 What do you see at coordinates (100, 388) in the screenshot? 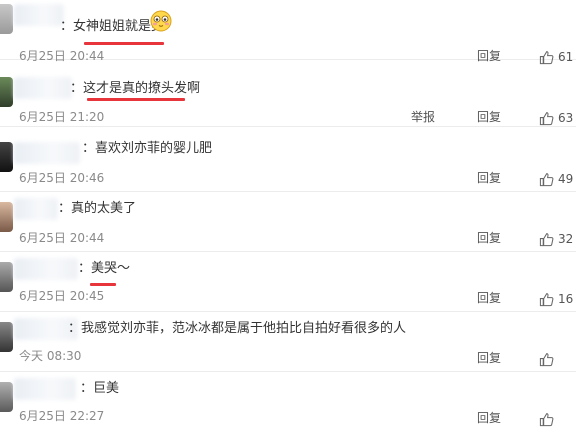
I see `comment-text: ：巨美` at bounding box center [100, 388].